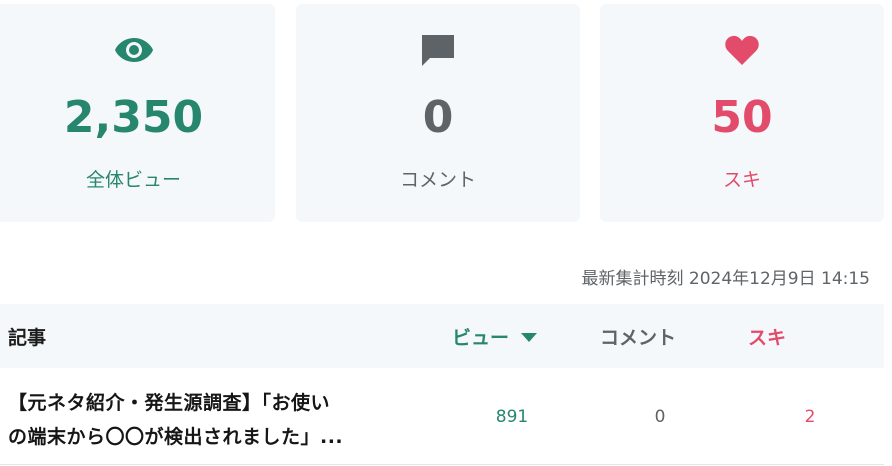 The height and width of the screenshot is (466, 892). I want to click on total-likes-value: 50, so click(742, 117).